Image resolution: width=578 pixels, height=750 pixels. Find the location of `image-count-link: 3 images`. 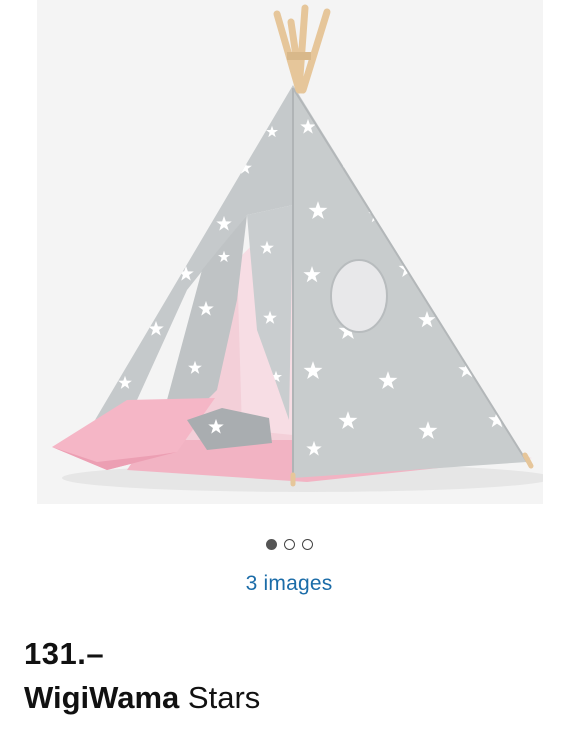

image-count-link: 3 images is located at coordinates (289, 584).